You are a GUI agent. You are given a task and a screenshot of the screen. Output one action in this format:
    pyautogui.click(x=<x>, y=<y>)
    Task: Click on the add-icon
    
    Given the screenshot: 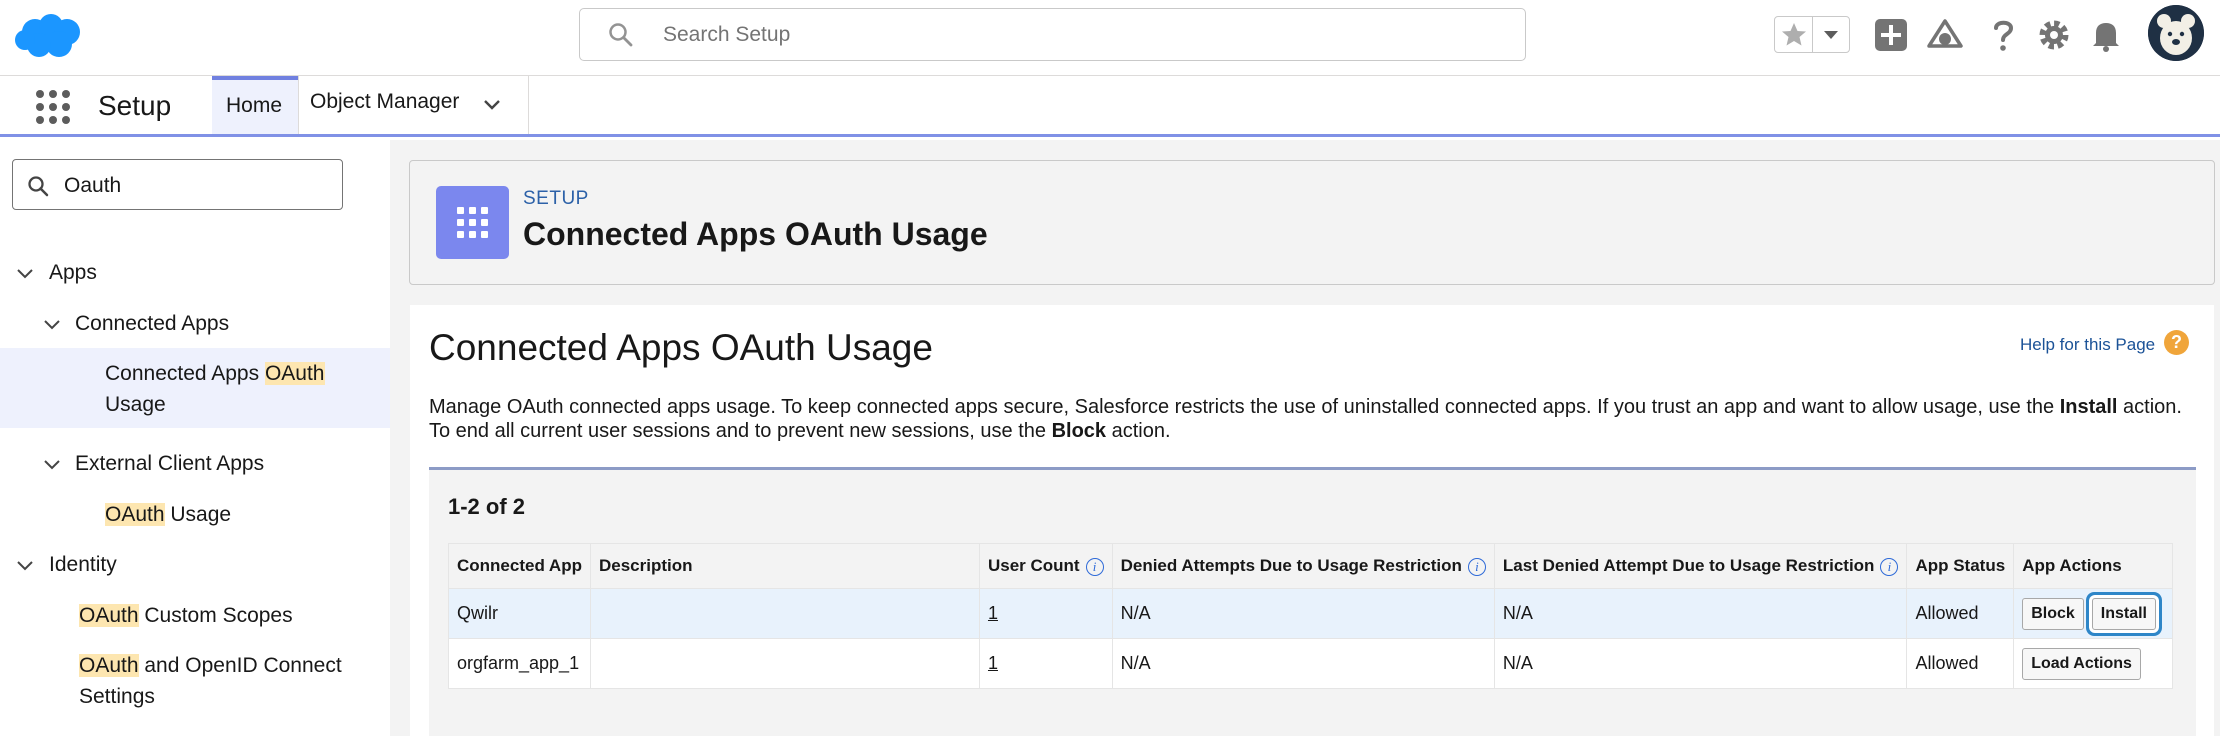 What is the action you would take?
    pyautogui.click(x=1891, y=35)
    